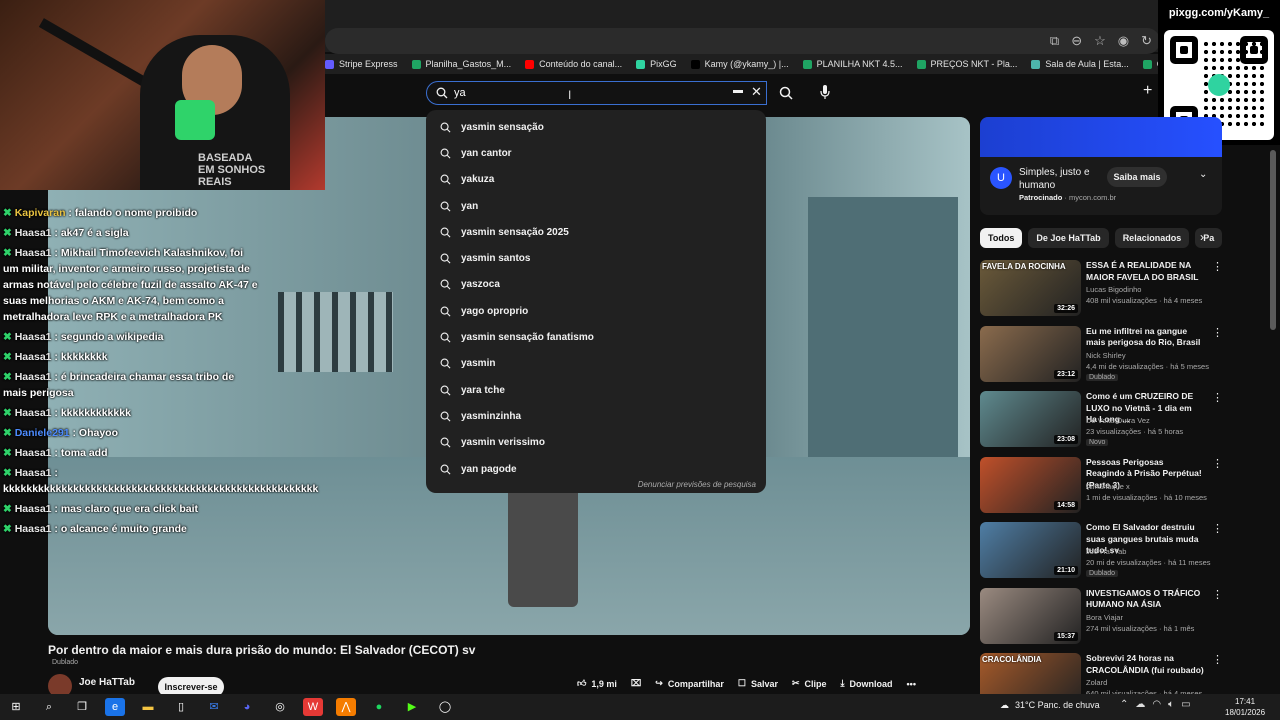 The width and height of the screenshot is (1280, 720). I want to click on edge-icon: e, so click(115, 707).